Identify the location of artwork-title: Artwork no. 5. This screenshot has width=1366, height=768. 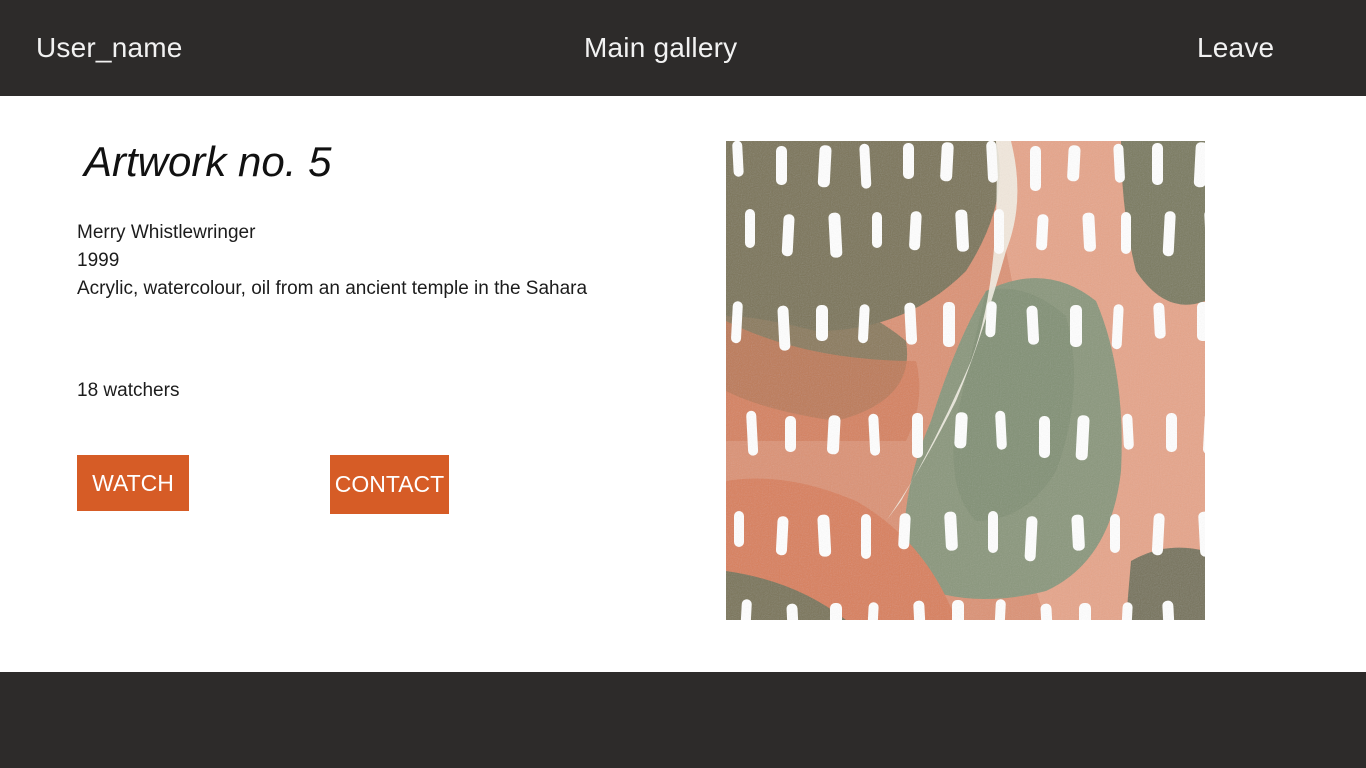
(208, 161).